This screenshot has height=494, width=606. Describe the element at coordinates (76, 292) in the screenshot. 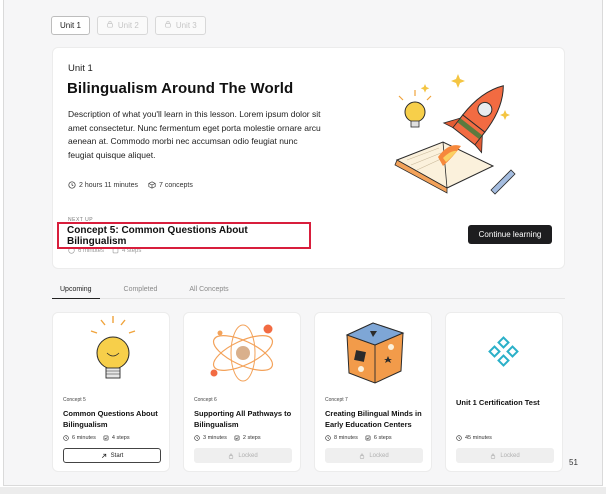

I see `tab-upcoming: Upcoming` at that location.